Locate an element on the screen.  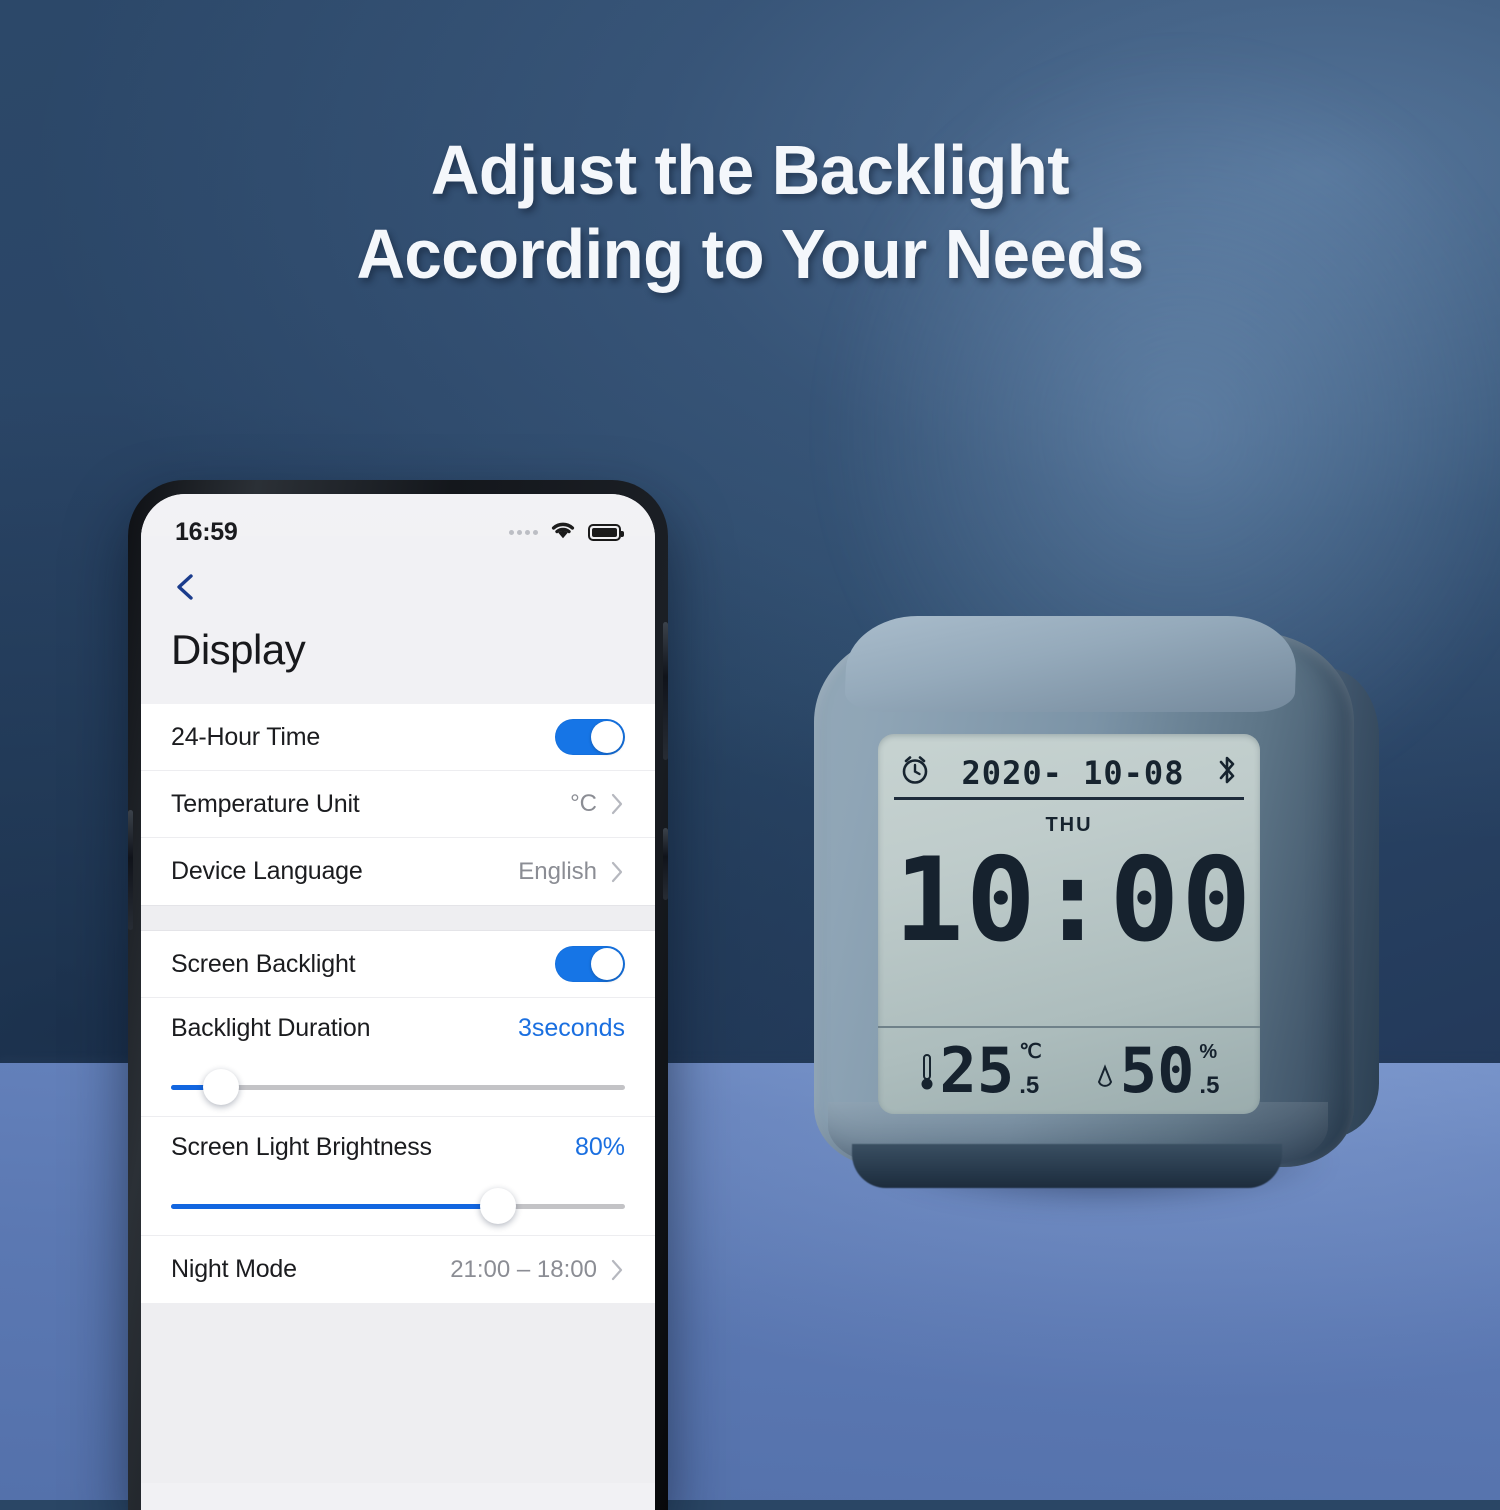
page-title: Display is located at coordinates (398, 661).